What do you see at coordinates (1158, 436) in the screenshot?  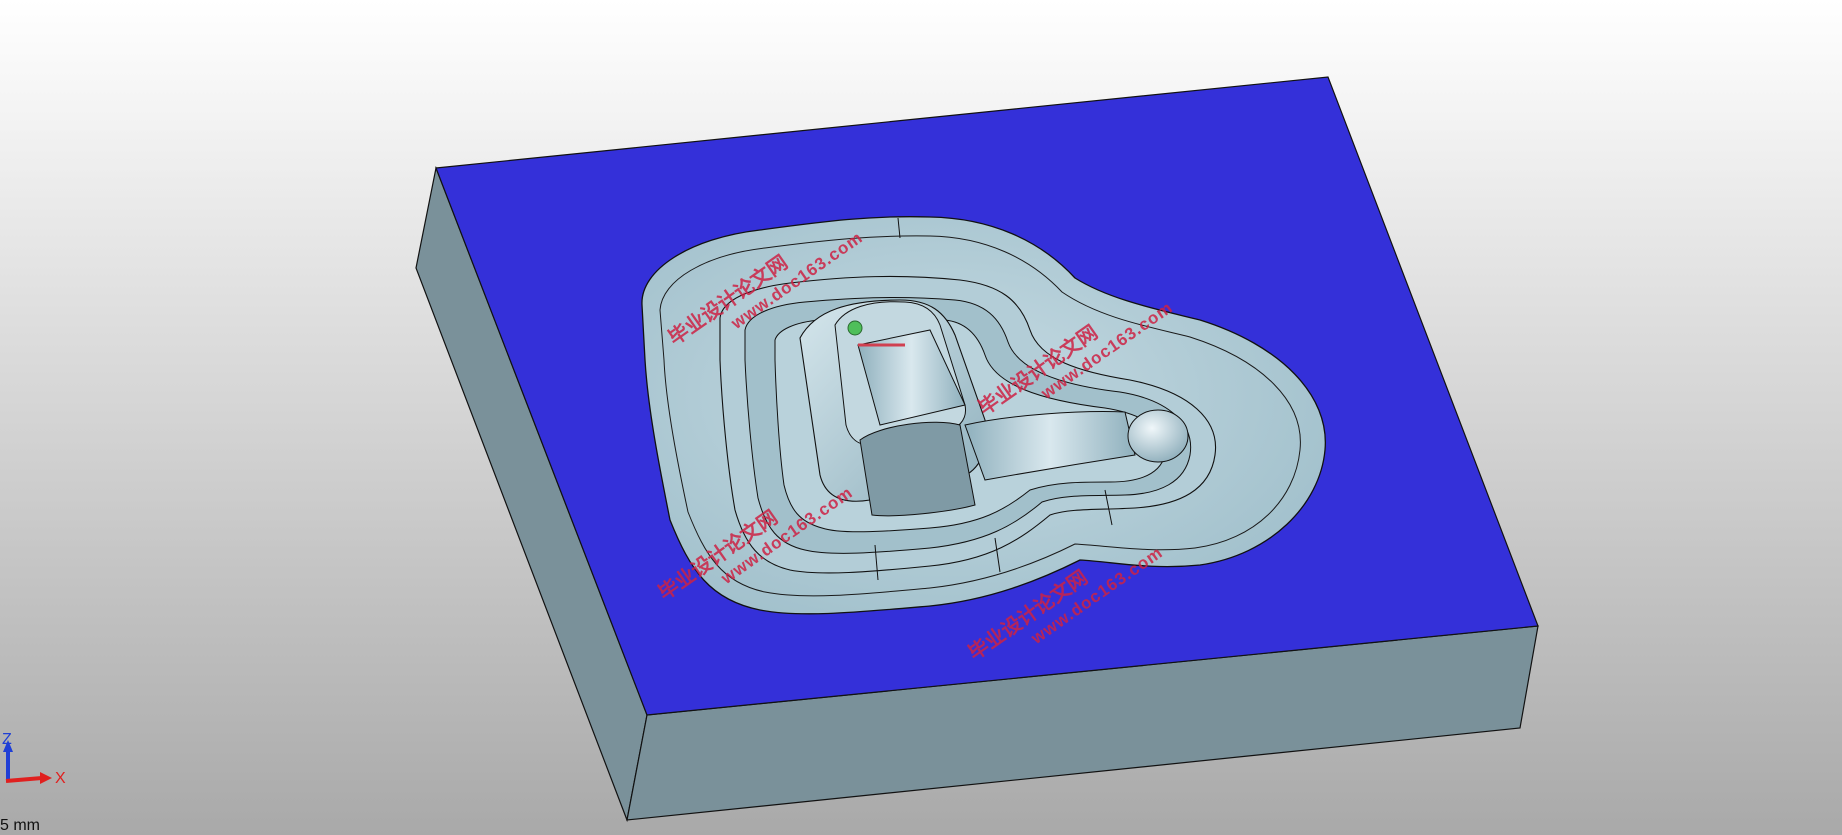 I see `boss-ball` at bounding box center [1158, 436].